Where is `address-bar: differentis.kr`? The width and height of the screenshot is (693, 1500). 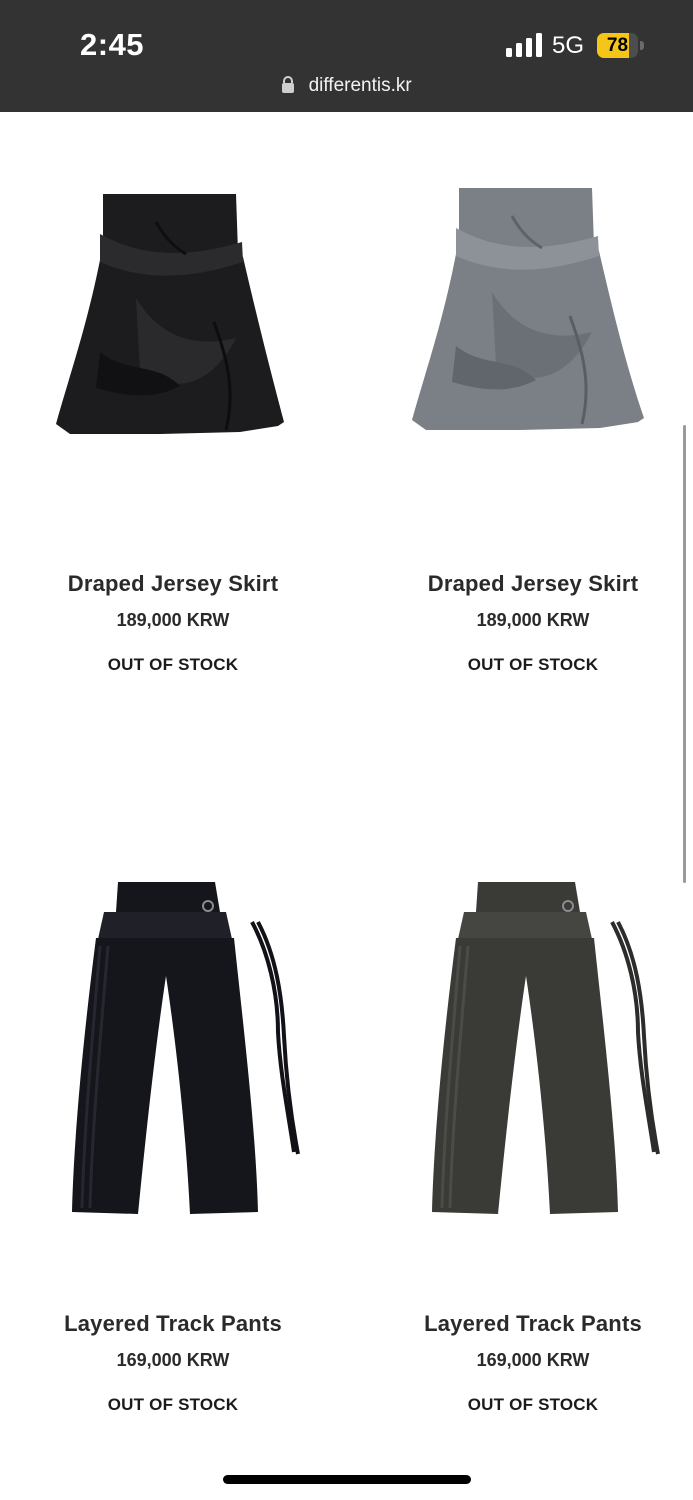 address-bar: differentis.kr is located at coordinates (346, 86).